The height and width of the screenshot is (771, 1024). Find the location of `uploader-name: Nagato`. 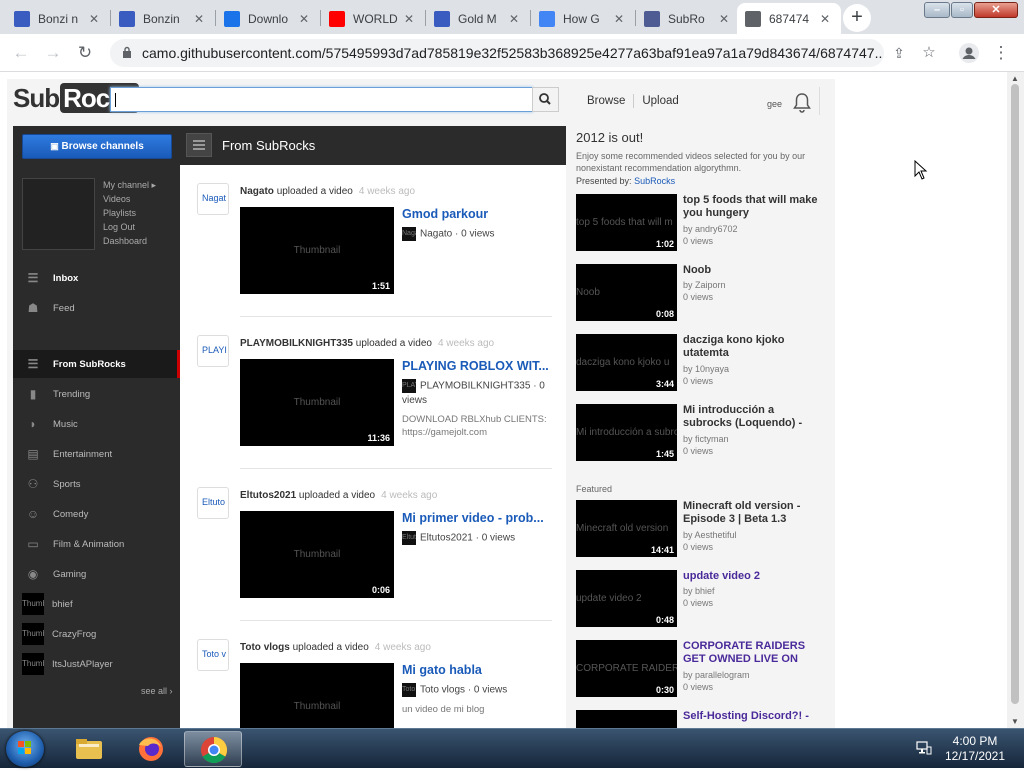

uploader-name: Nagato is located at coordinates (257, 191).